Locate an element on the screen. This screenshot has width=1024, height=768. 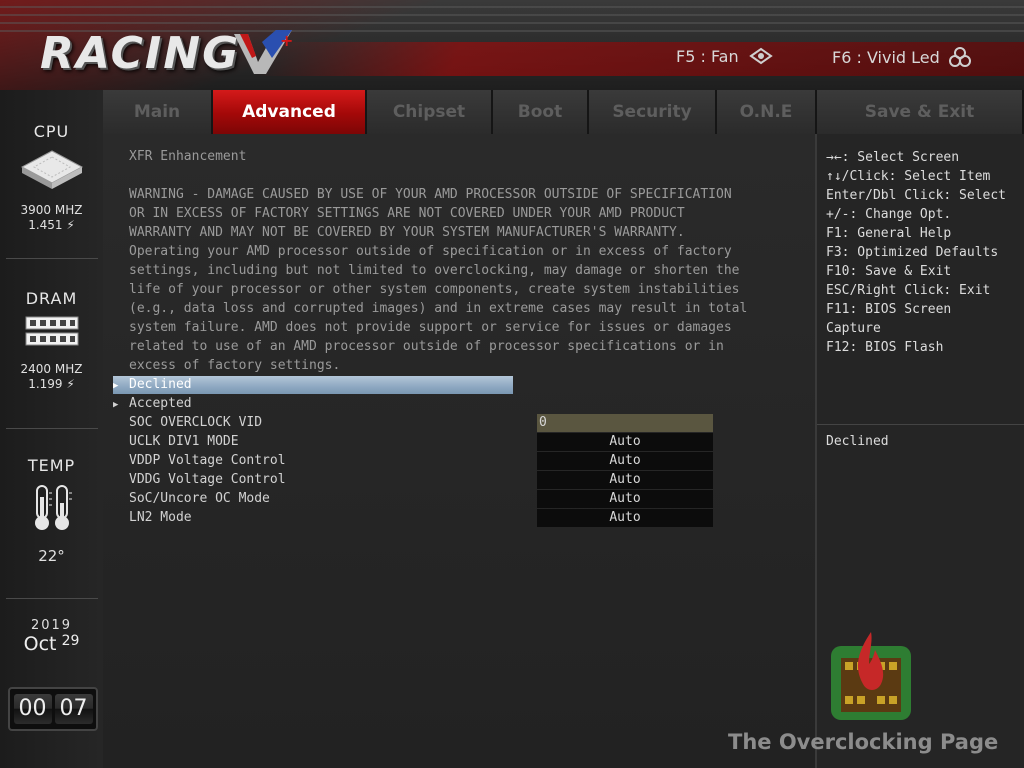
item-description: Declined is located at coordinates (857, 441).